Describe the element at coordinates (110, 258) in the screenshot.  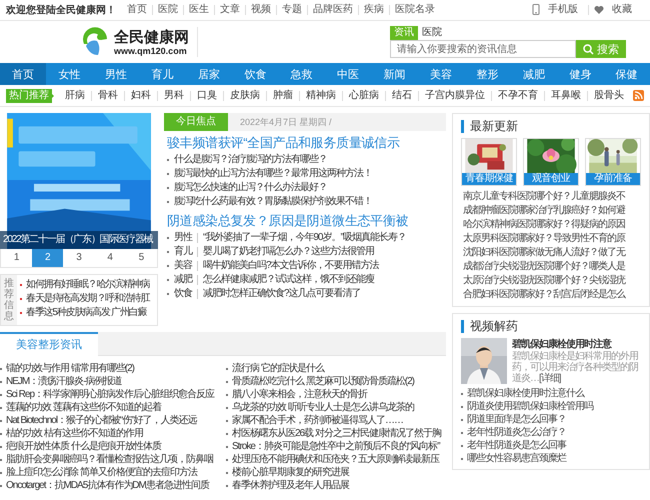
I see `carousel-page-tab: 4` at that location.